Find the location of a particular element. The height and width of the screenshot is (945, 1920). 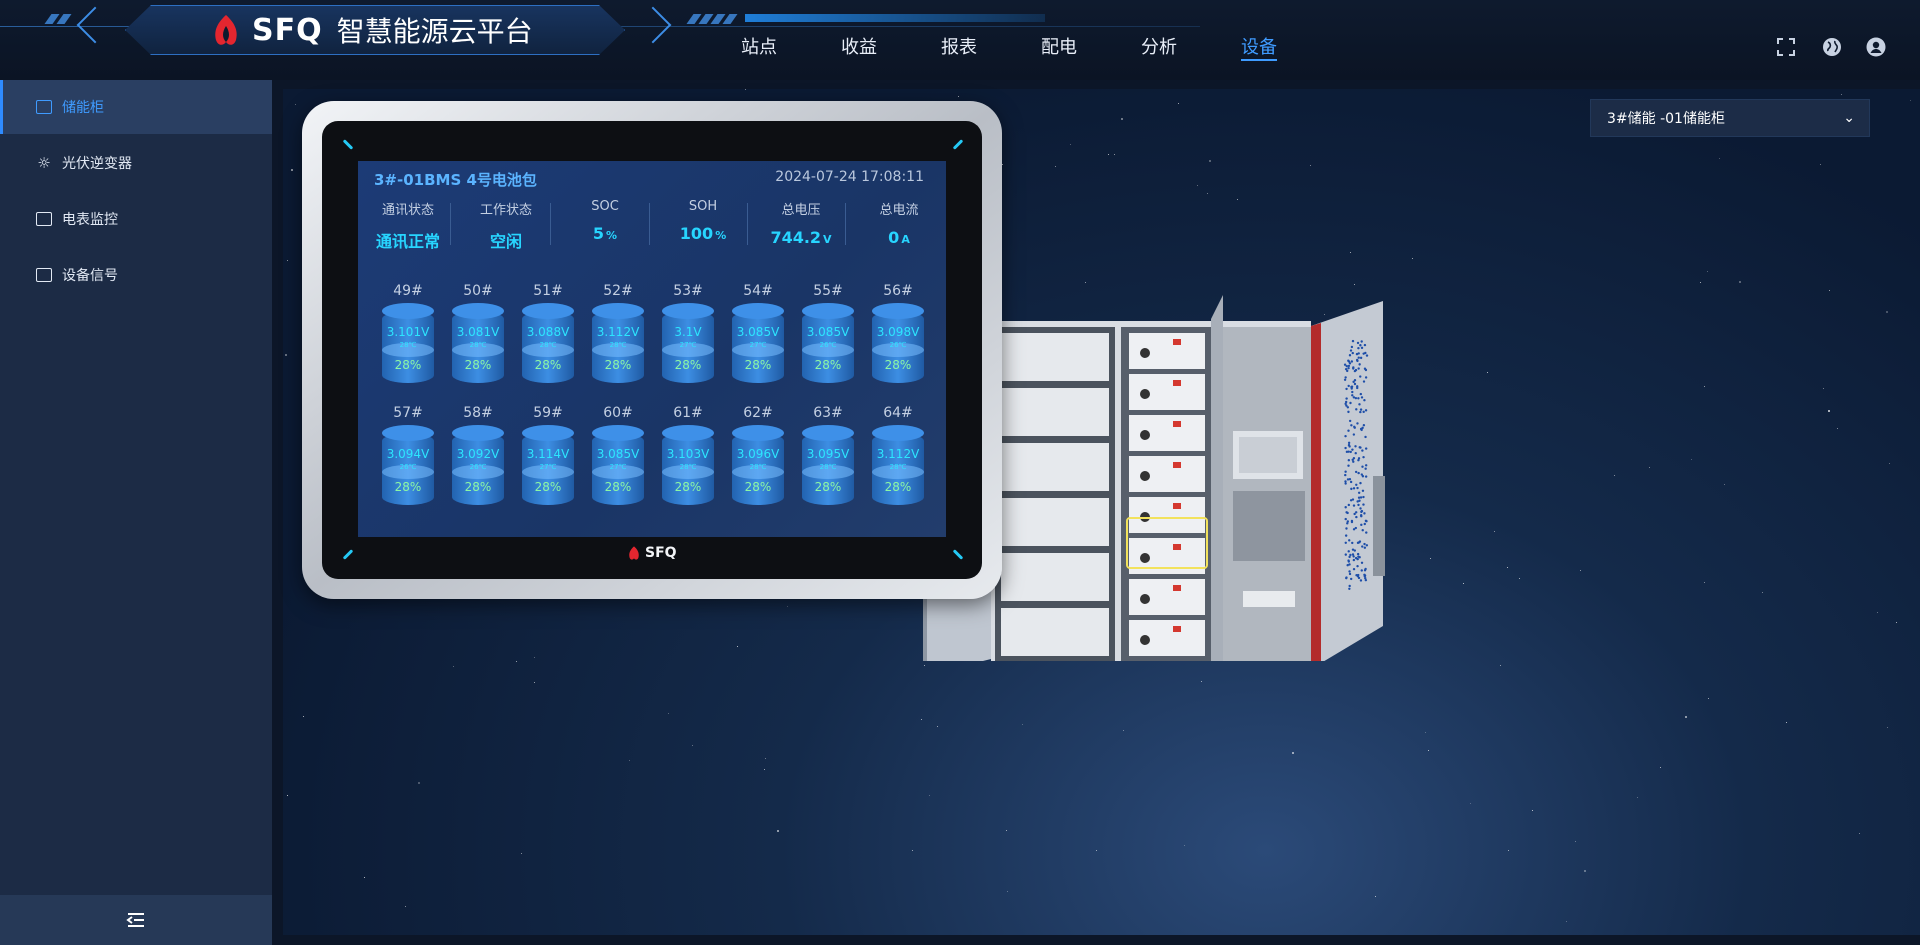

battery-cell: 58# 3.092V 26℃ 28% is located at coordinates (478, 458).